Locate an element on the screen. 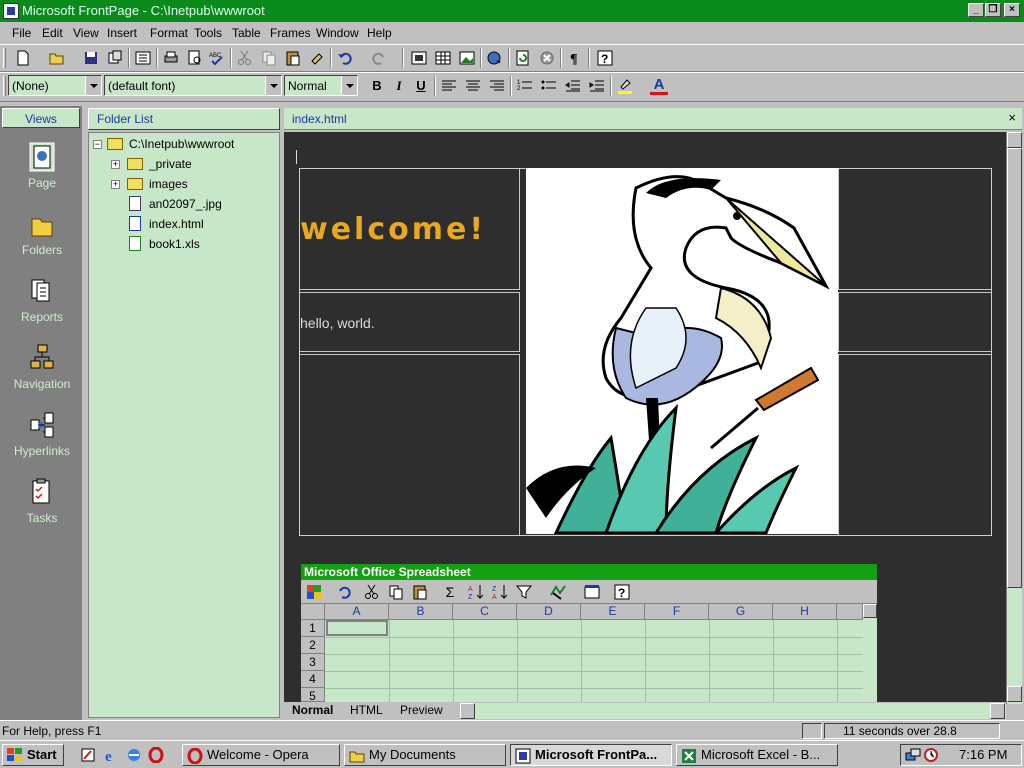 Image resolution: width=1024 pixels, height=768 pixels. view-reports: Reports is located at coordinates (42, 302).